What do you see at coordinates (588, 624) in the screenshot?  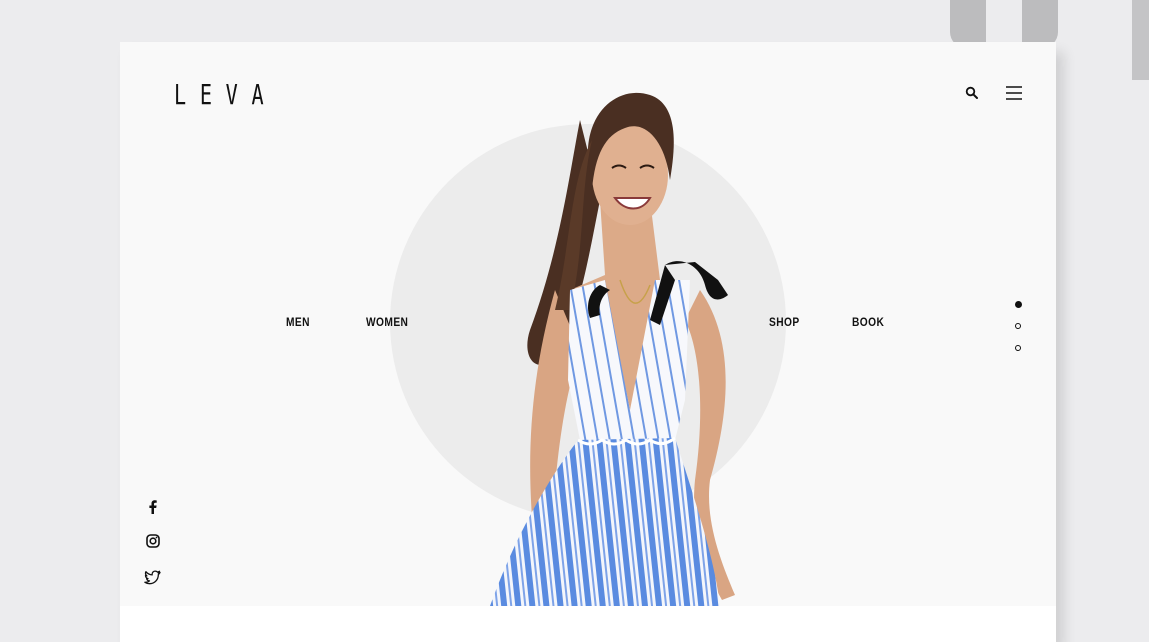 I see `card-footer-strip` at bounding box center [588, 624].